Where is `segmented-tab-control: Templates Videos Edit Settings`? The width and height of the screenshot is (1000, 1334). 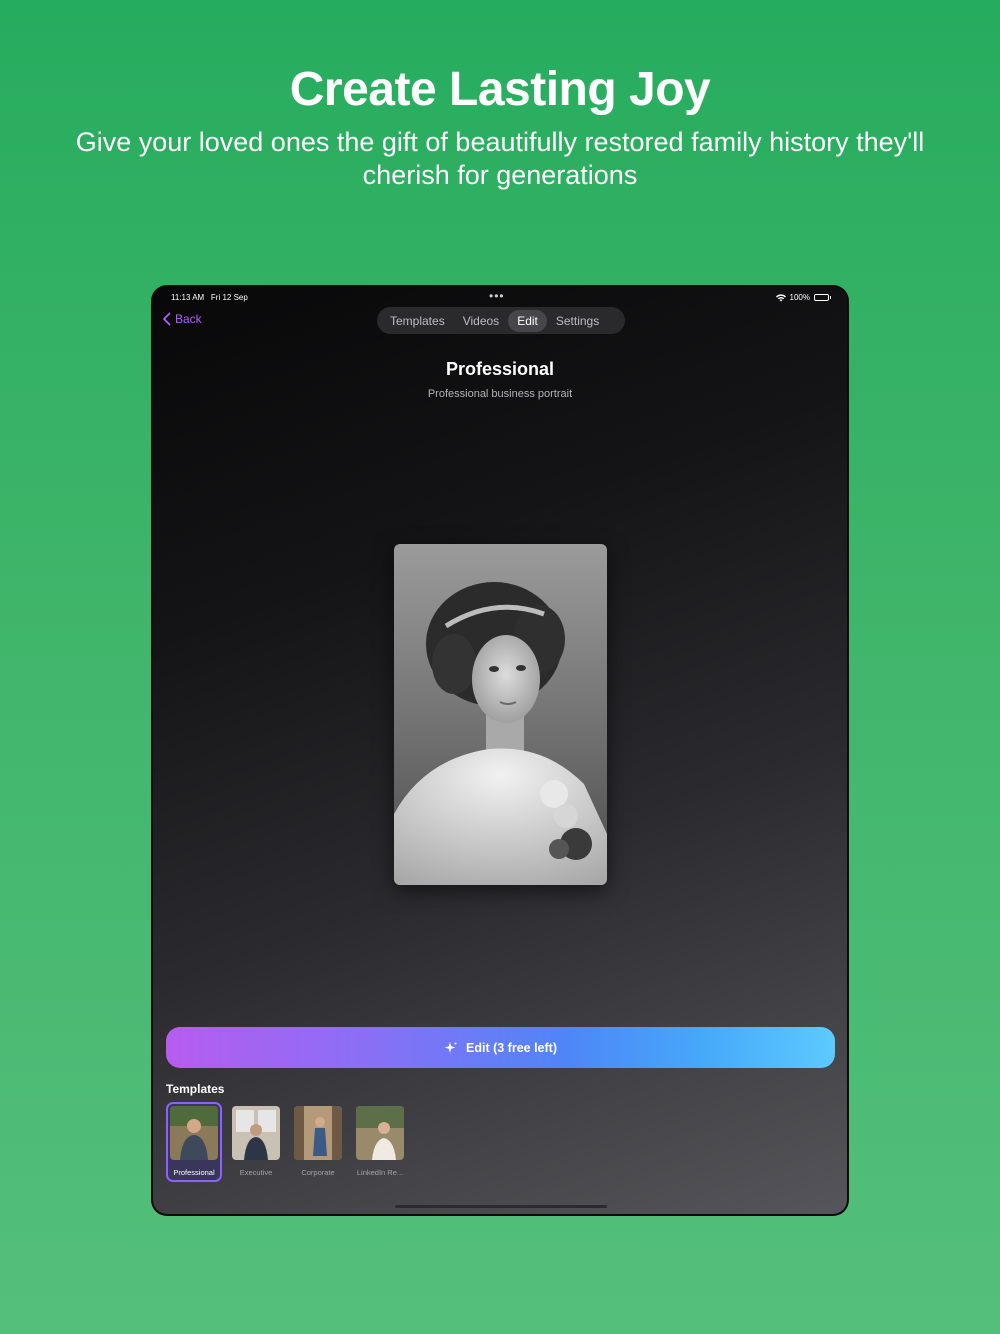
segmented-tab-control: Templates Videos Edit Settings is located at coordinates (501, 320).